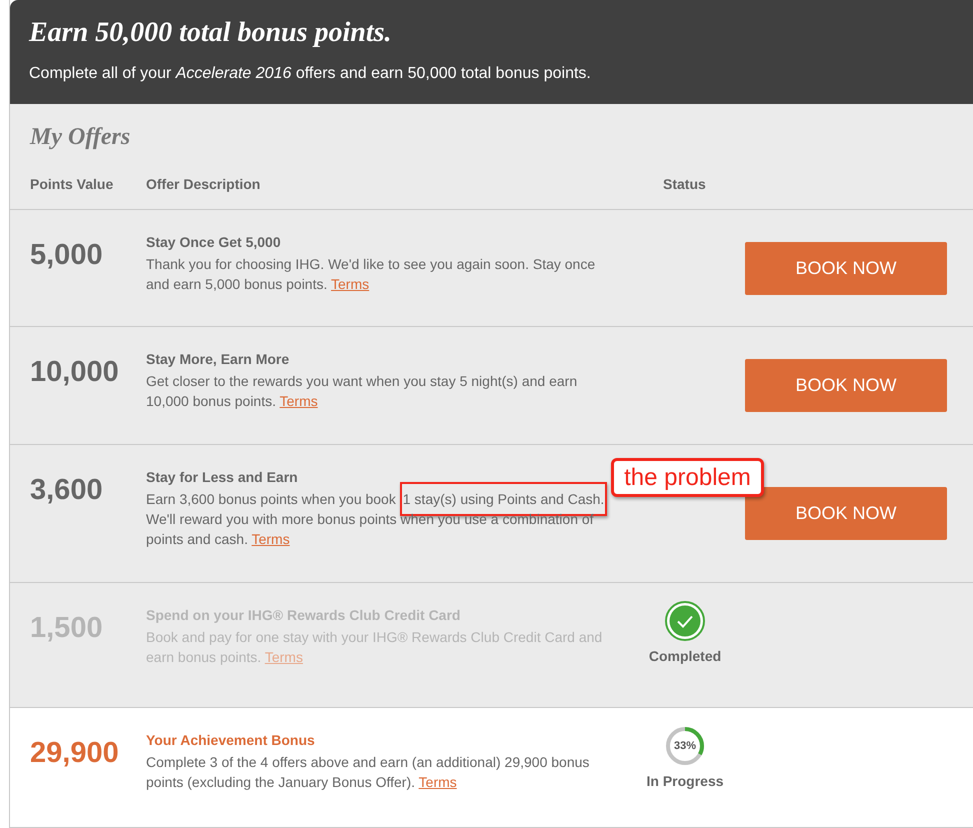  I want to click on offer-description: Get closer to the rewards you want when you stay 5 night(s) and earn 10,000 bonus points. Terms, so click(362, 391).